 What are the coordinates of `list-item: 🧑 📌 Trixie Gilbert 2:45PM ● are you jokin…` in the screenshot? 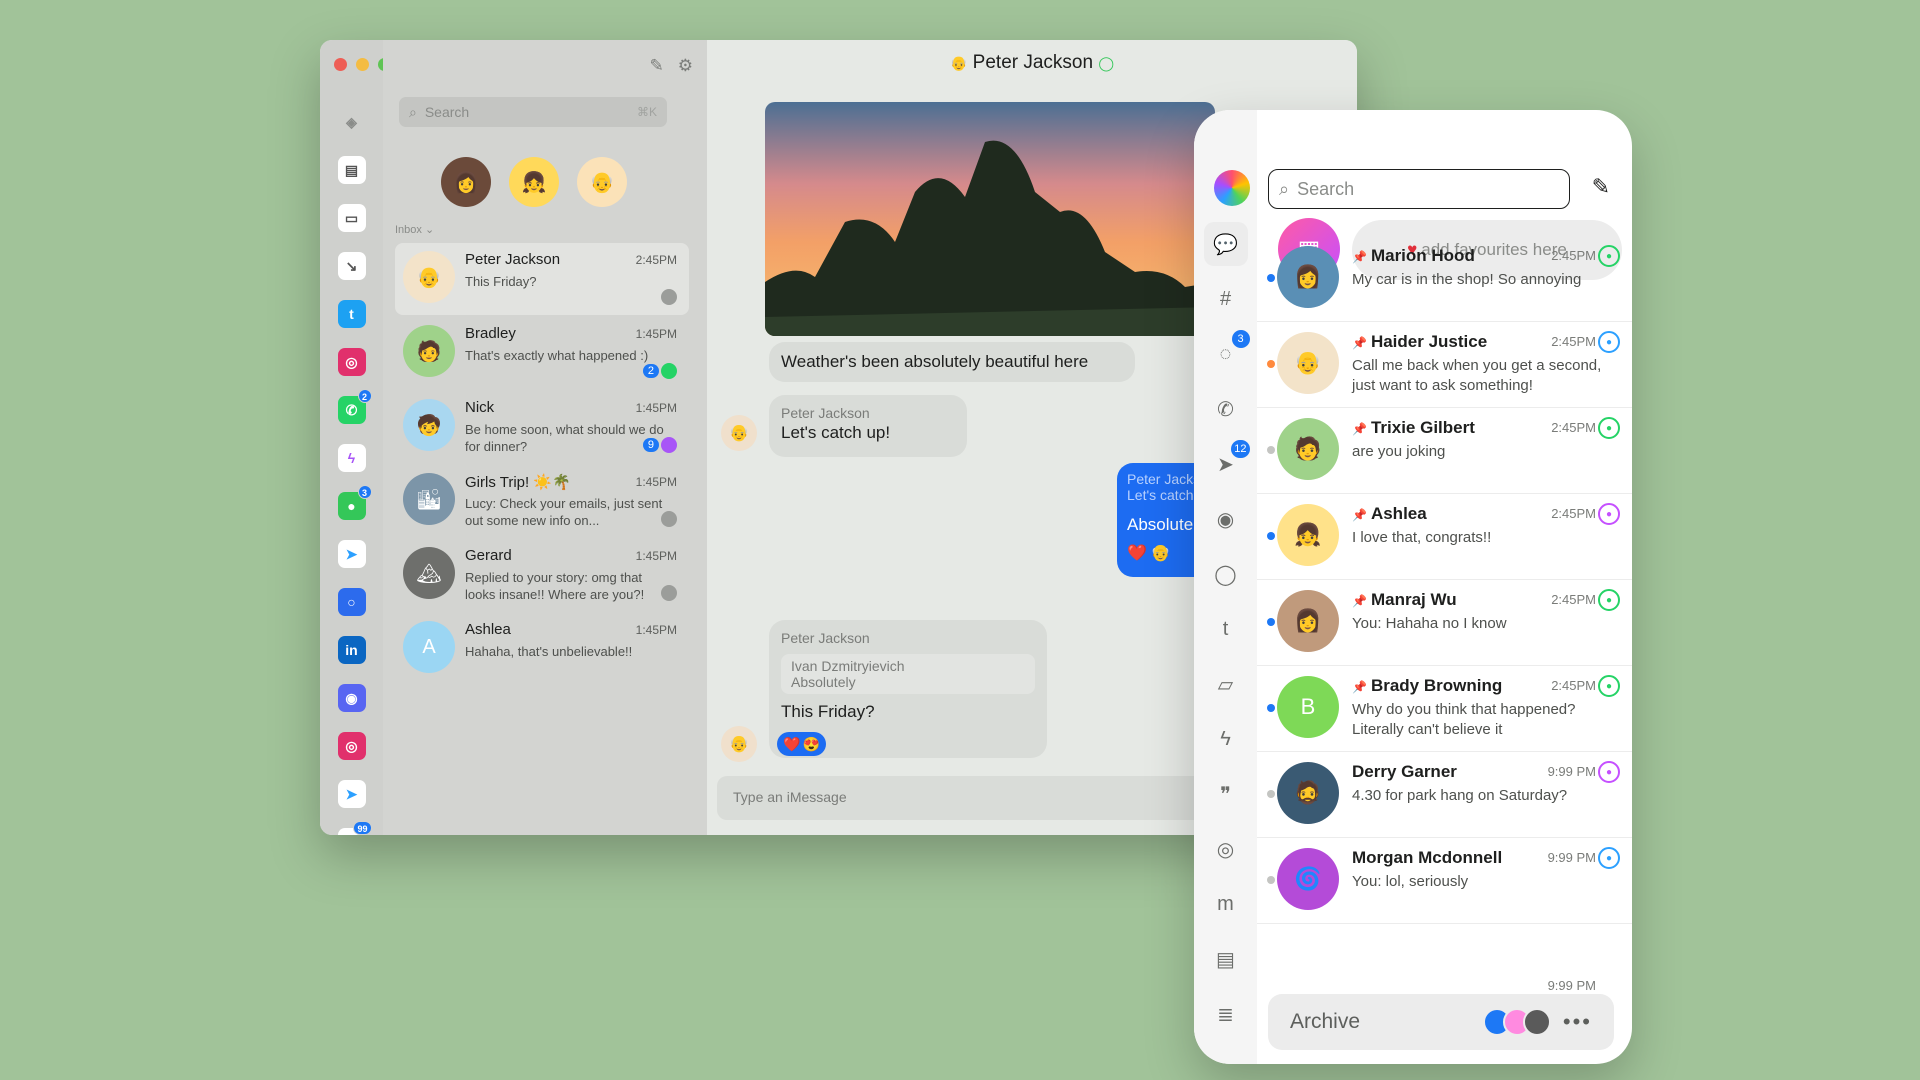 It's located at (1444, 451).